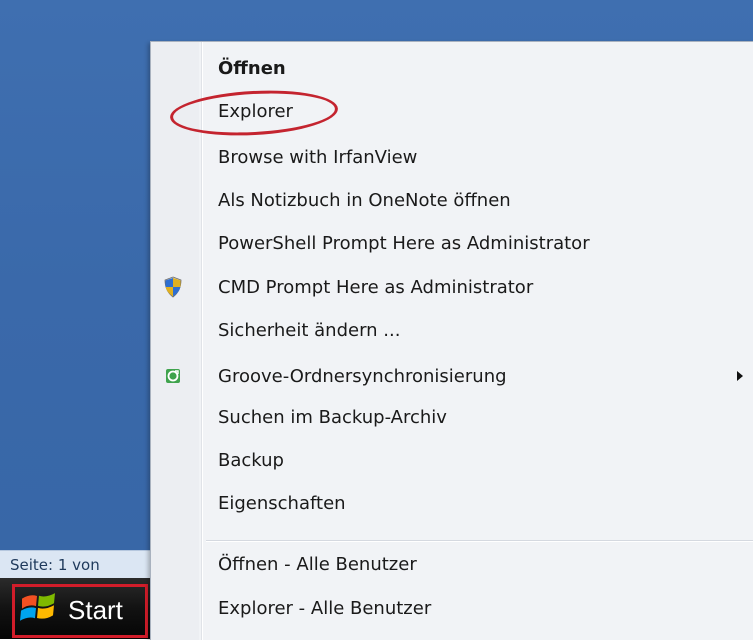 Image resolution: width=753 pixels, height=640 pixels. What do you see at coordinates (255, 111) in the screenshot?
I see `menu-item-label: Explorer` at bounding box center [255, 111].